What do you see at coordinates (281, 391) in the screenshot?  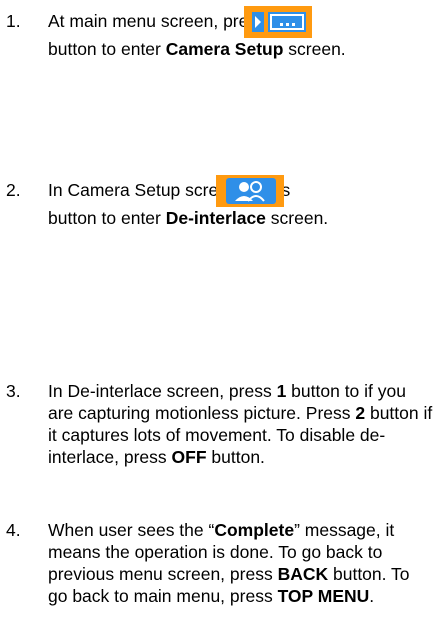 I see `button-1-label: 1` at bounding box center [281, 391].